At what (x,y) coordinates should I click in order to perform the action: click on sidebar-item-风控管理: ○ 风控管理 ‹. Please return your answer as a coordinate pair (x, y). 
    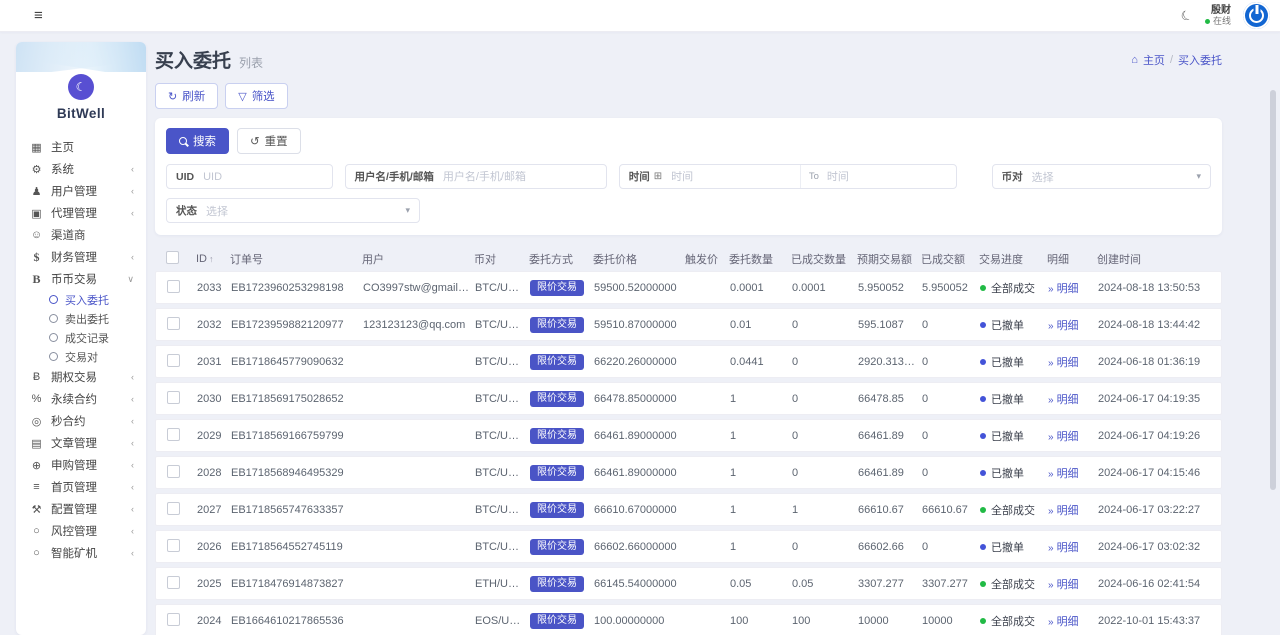
    Looking at the image, I should click on (81, 531).